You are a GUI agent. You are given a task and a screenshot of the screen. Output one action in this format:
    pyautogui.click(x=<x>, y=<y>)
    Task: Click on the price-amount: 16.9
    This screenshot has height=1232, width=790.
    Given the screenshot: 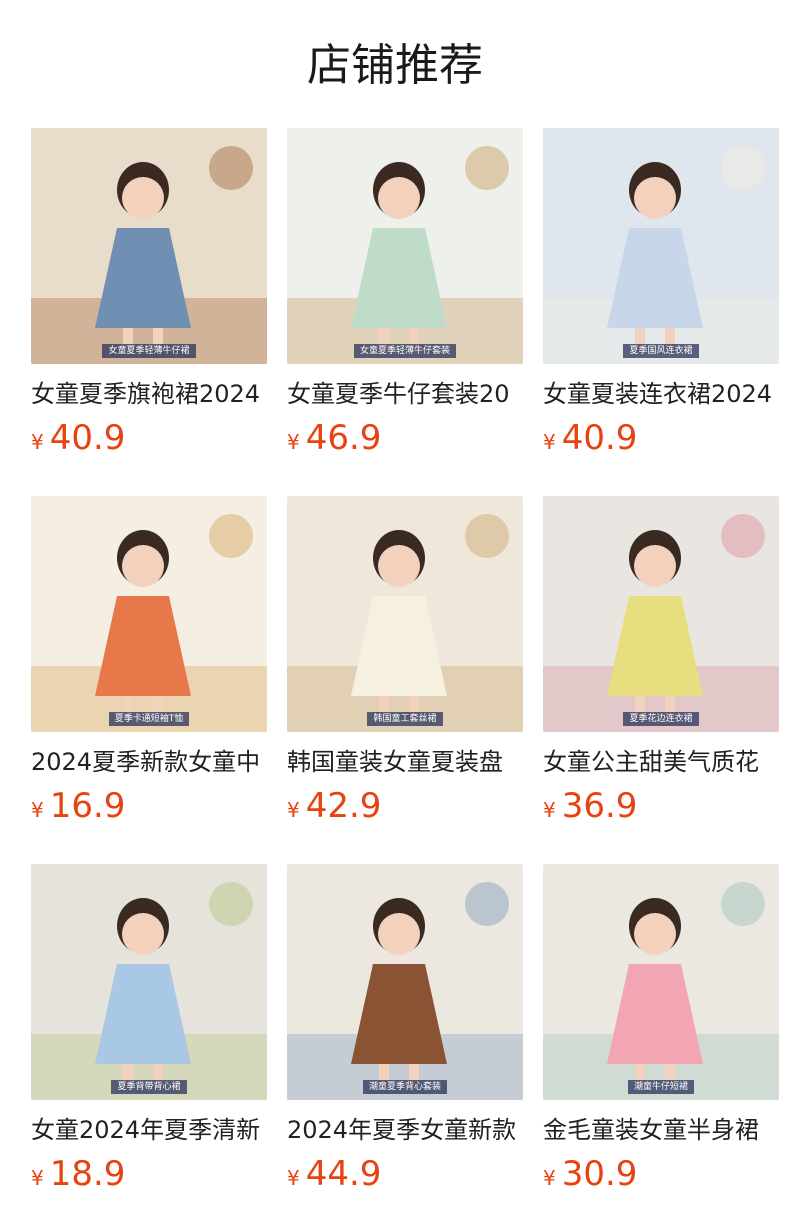 What is the action you would take?
    pyautogui.click(x=87, y=806)
    